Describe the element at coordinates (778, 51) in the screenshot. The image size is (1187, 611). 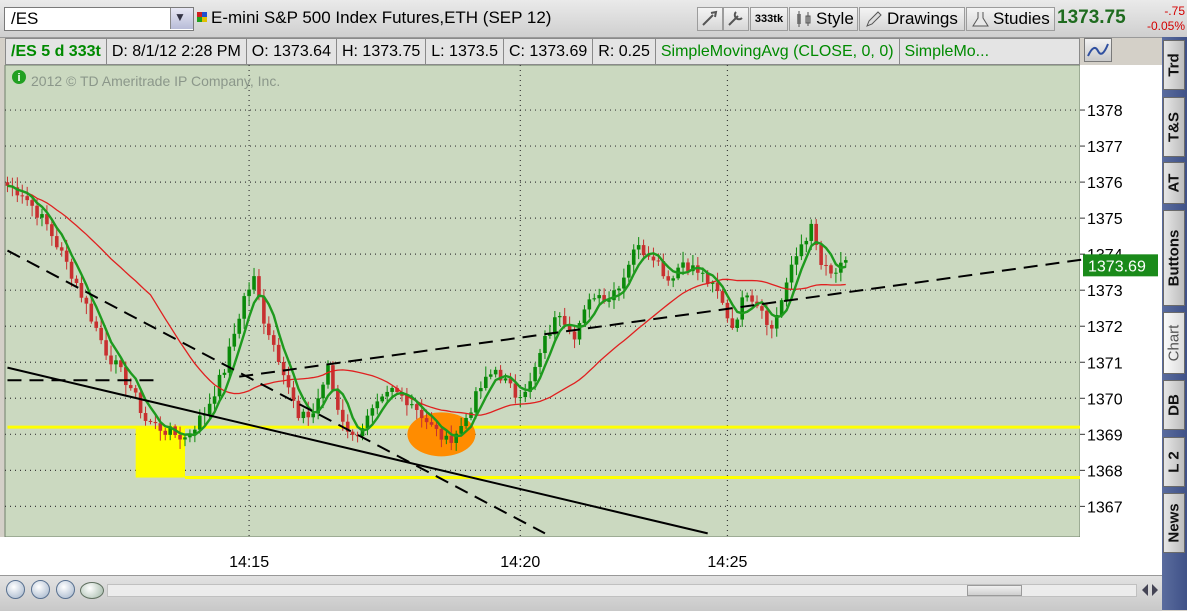
I see `study-label-sma-fast: SimpleMovingAvg (CLOSE, 0, 0)` at that location.